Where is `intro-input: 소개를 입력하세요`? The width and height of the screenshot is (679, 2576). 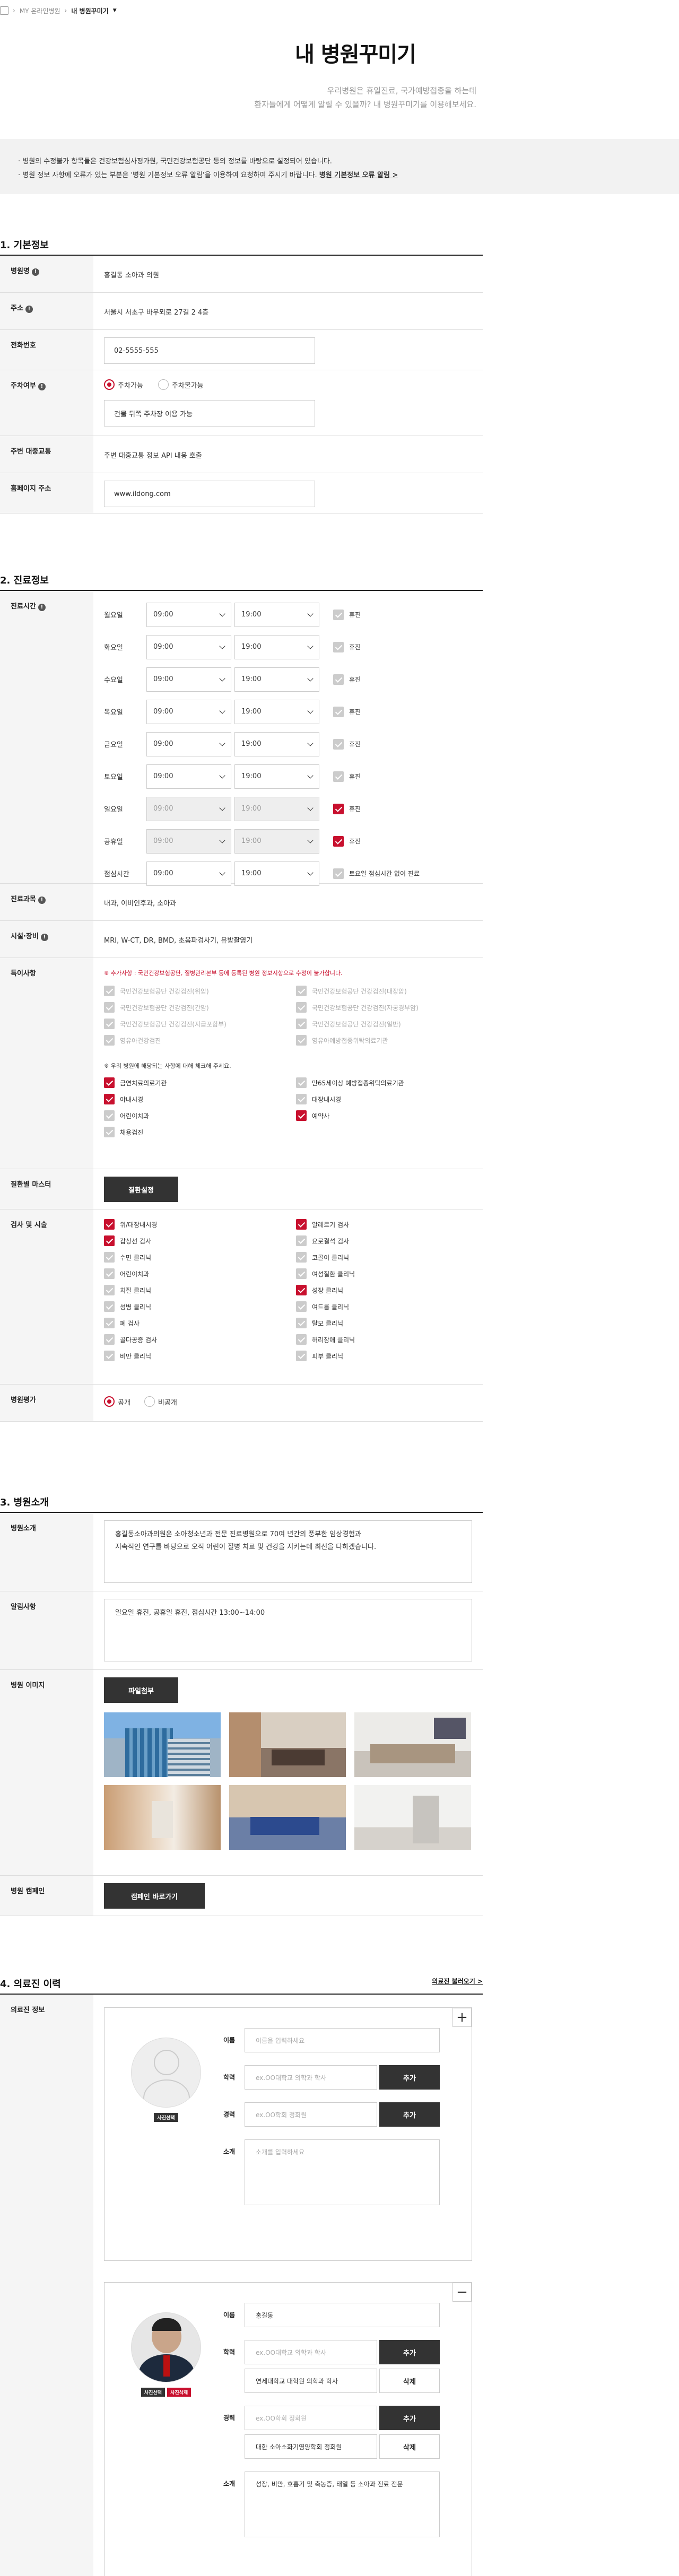 intro-input: 소개를 입력하세요 is located at coordinates (342, 2172).